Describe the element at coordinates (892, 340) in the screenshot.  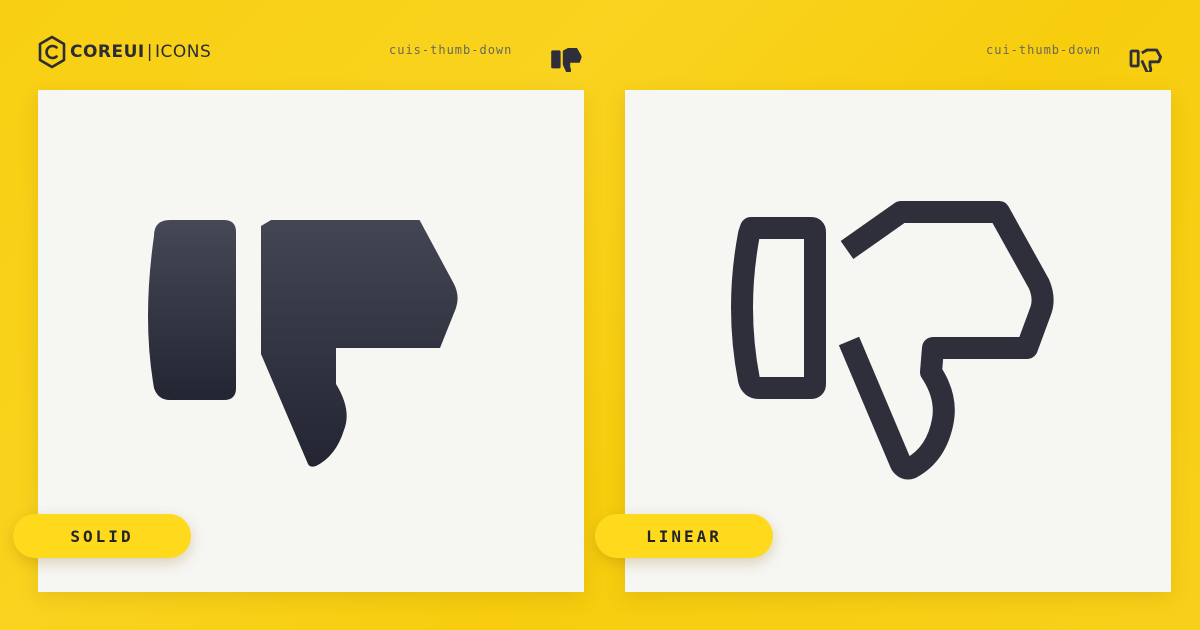
I see `thumb-down-linear-icon` at that location.